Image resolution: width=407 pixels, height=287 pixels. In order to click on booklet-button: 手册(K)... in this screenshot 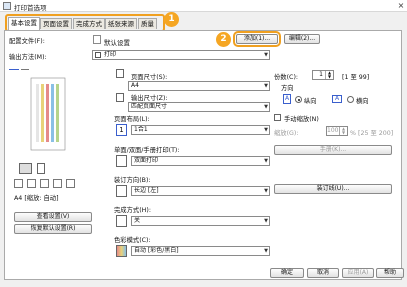, I will do `click(333, 150)`.